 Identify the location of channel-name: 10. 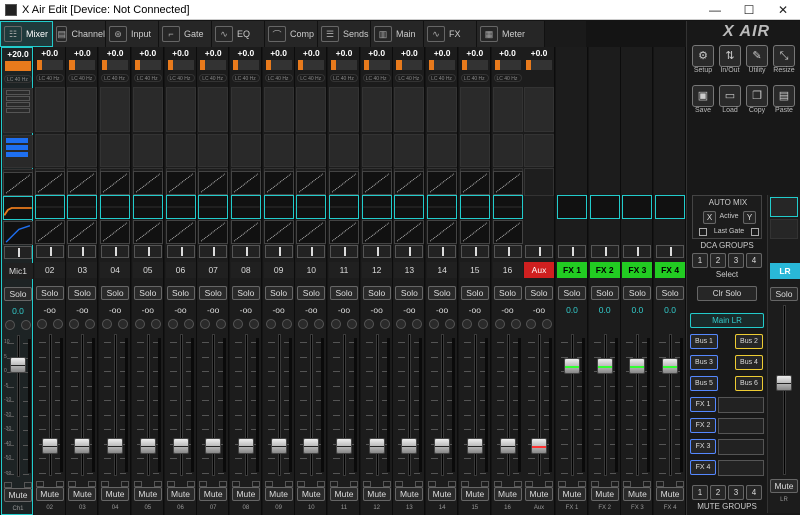
(311, 270).